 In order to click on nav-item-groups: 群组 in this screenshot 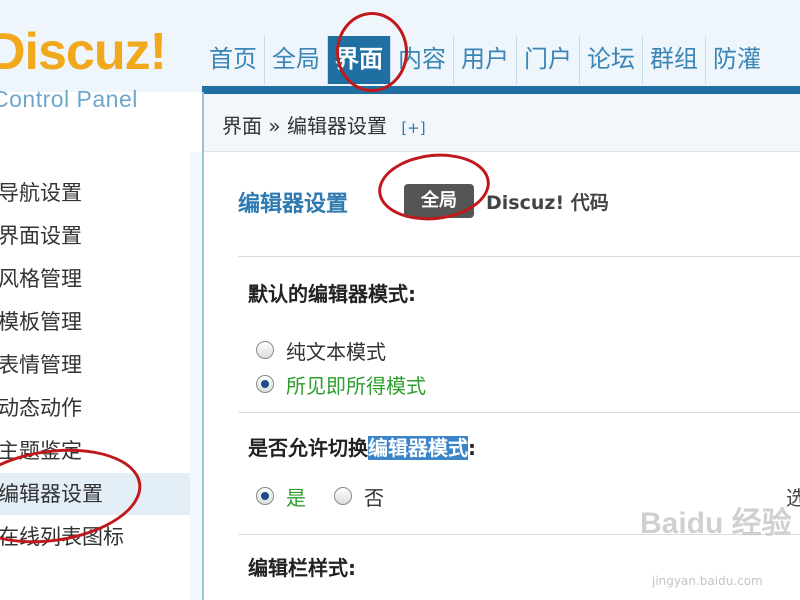, I will do `click(674, 60)`.